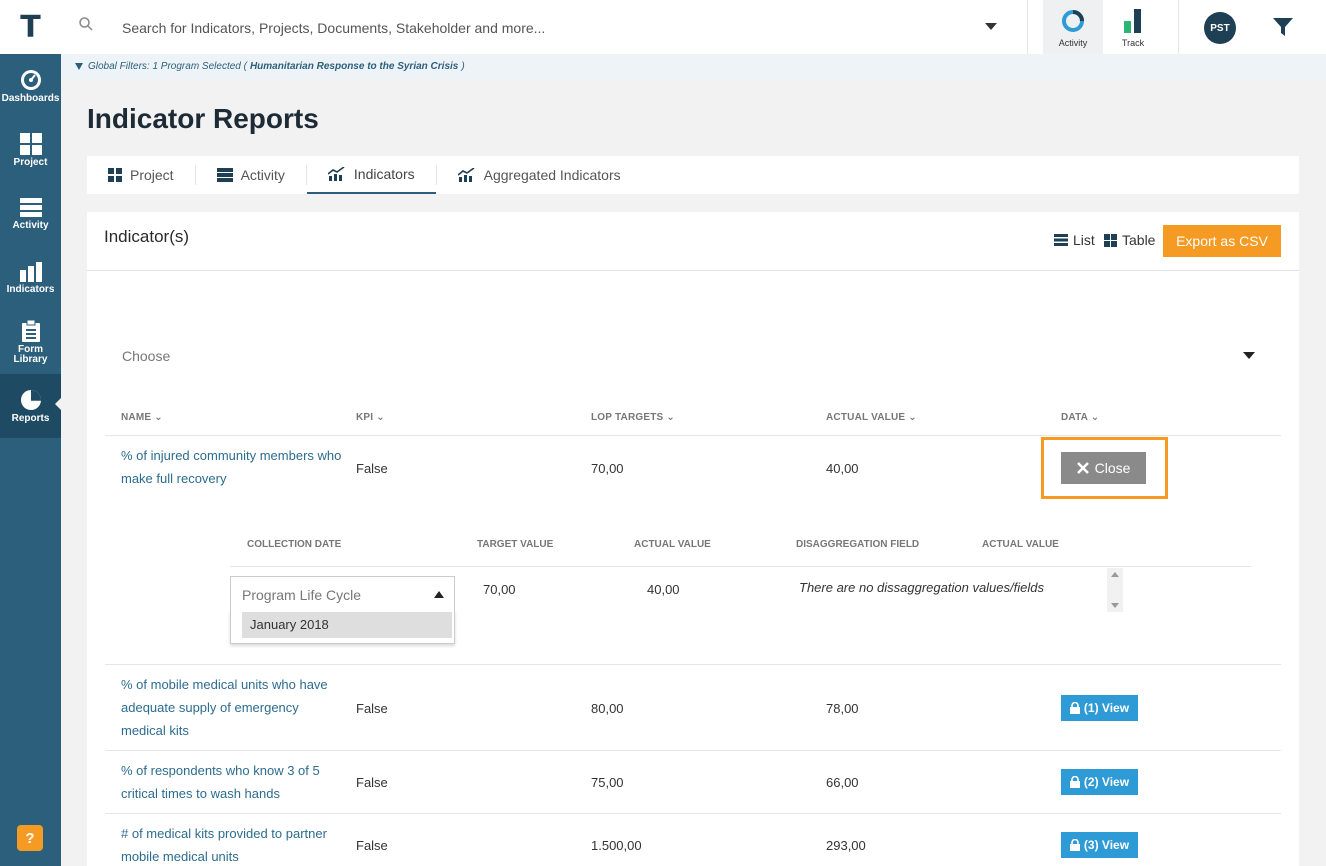  I want to click on view-label: (3) View, so click(1106, 845).